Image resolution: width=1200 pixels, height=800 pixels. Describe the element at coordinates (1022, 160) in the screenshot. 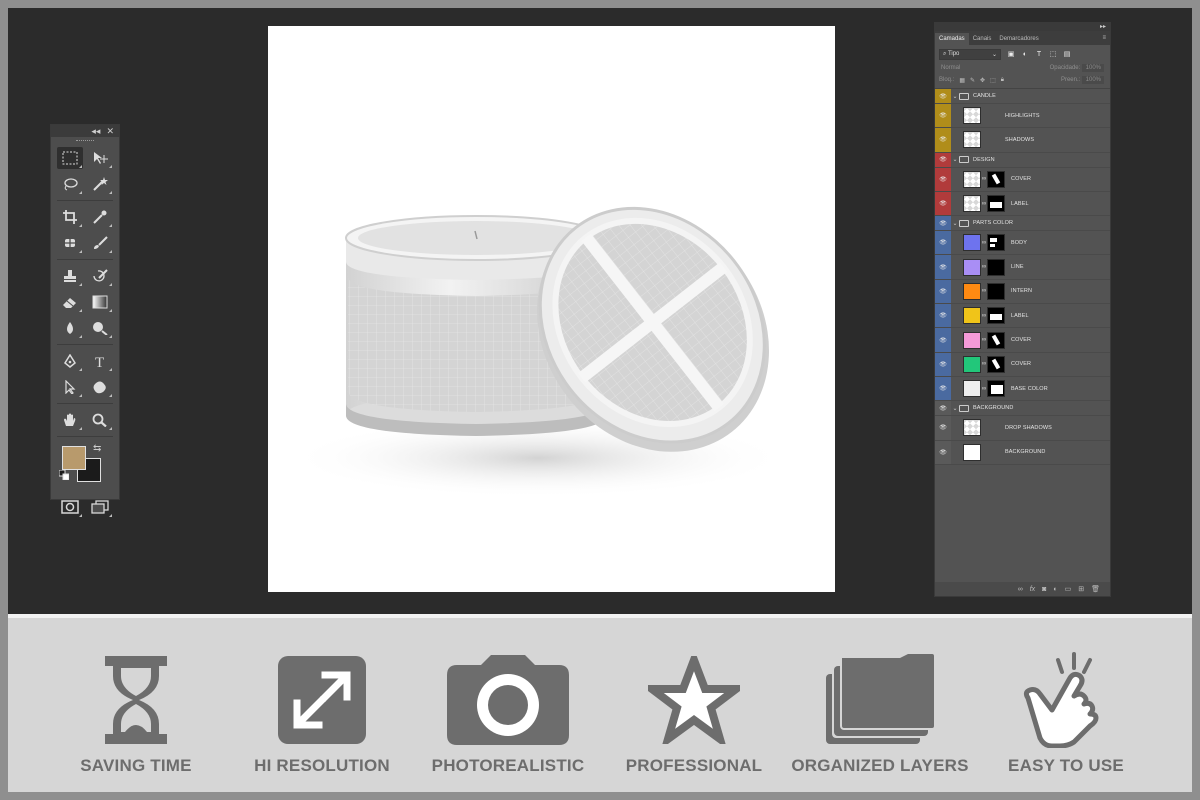

I see `layer-group-row: 👁︎ ⌄ DESIGN` at that location.